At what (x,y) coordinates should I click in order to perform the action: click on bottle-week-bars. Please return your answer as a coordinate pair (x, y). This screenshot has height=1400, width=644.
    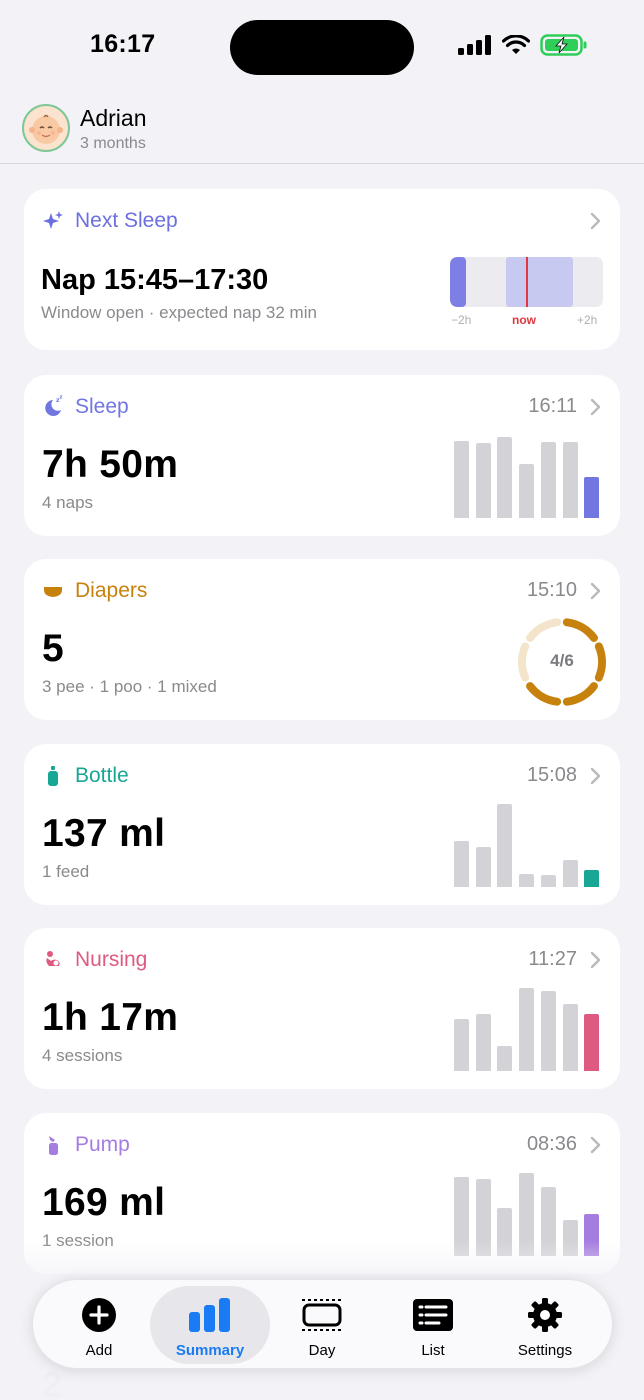
    Looking at the image, I should click on (528, 843).